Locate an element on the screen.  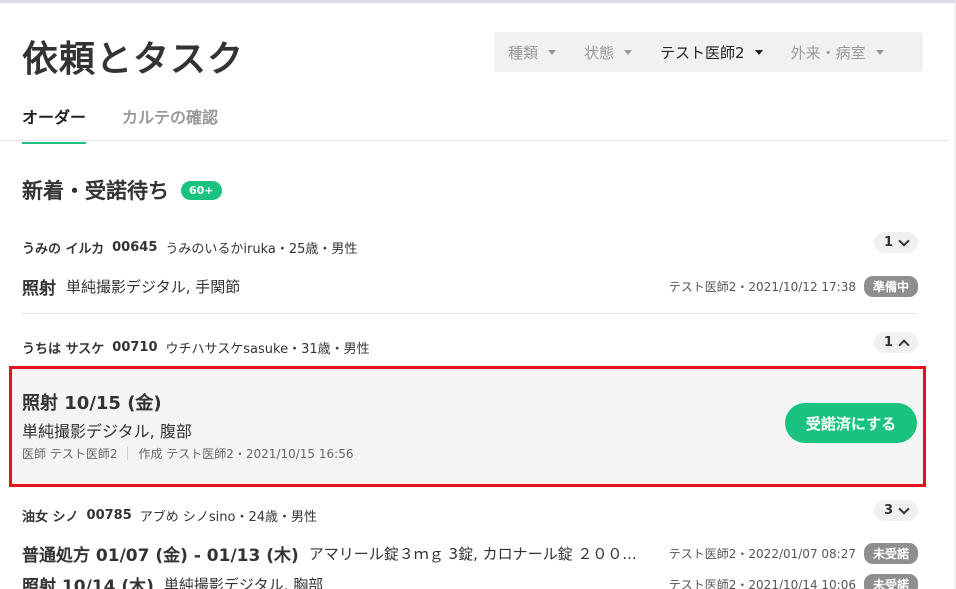
detail-desc: 単純撮影デジタル, 腹部 is located at coordinates (107, 431).